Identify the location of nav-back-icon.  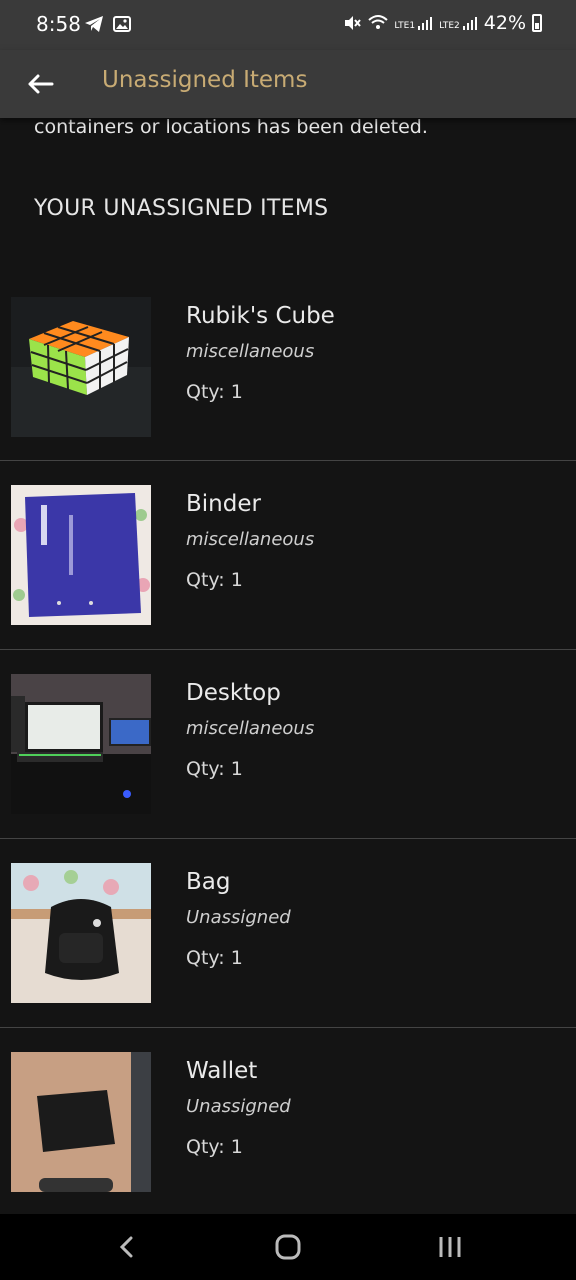
(127, 1247).